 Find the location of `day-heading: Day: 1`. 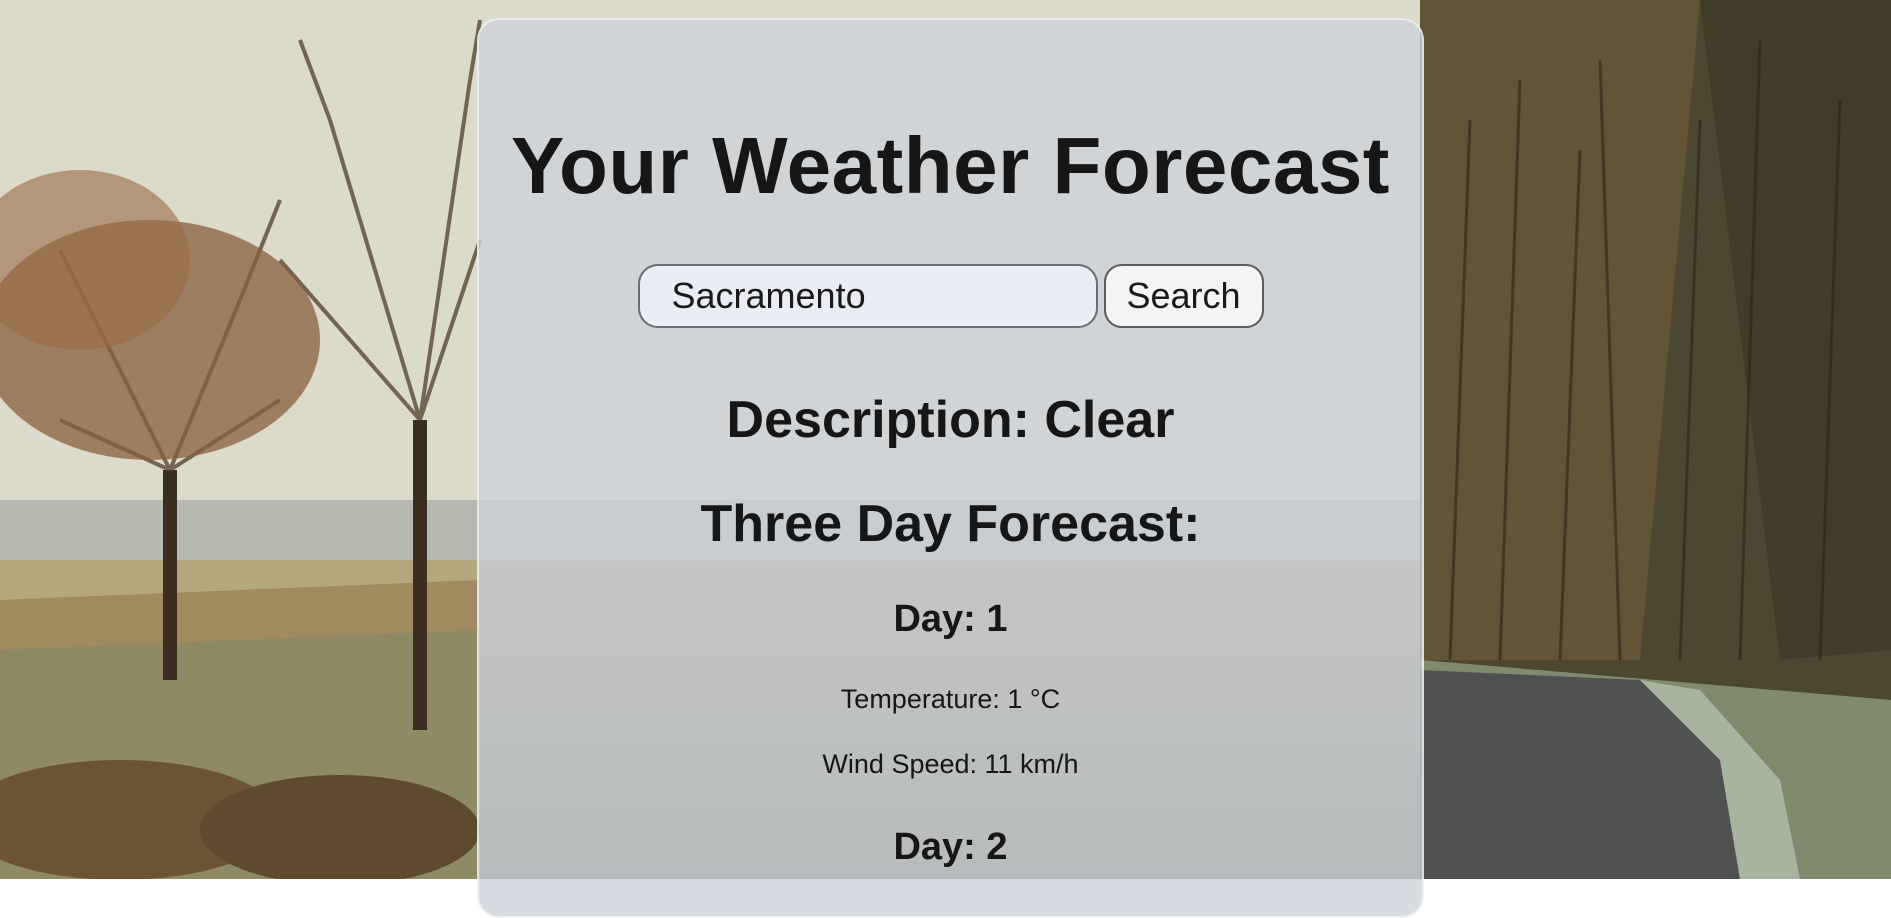

day-heading: Day: 1 is located at coordinates (950, 619).